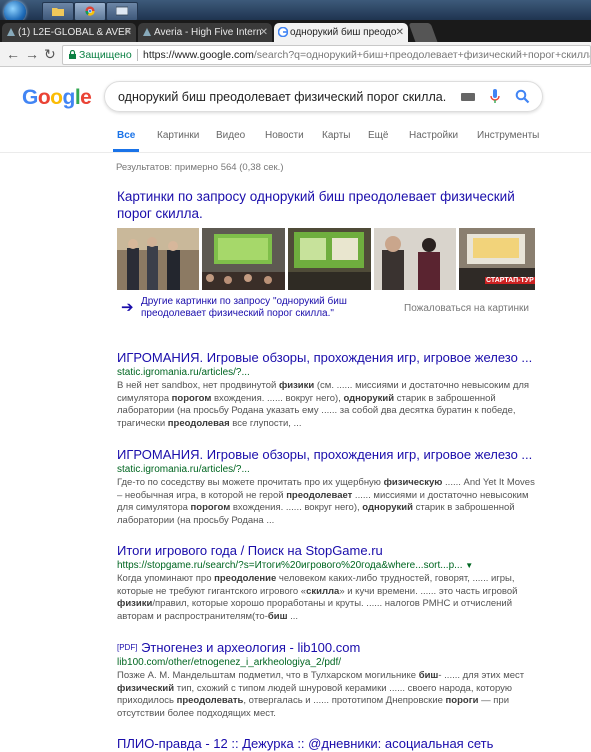 This screenshot has height=752, width=591. What do you see at coordinates (336, 135) in the screenshot?
I see `tab-maps: Карты` at bounding box center [336, 135].